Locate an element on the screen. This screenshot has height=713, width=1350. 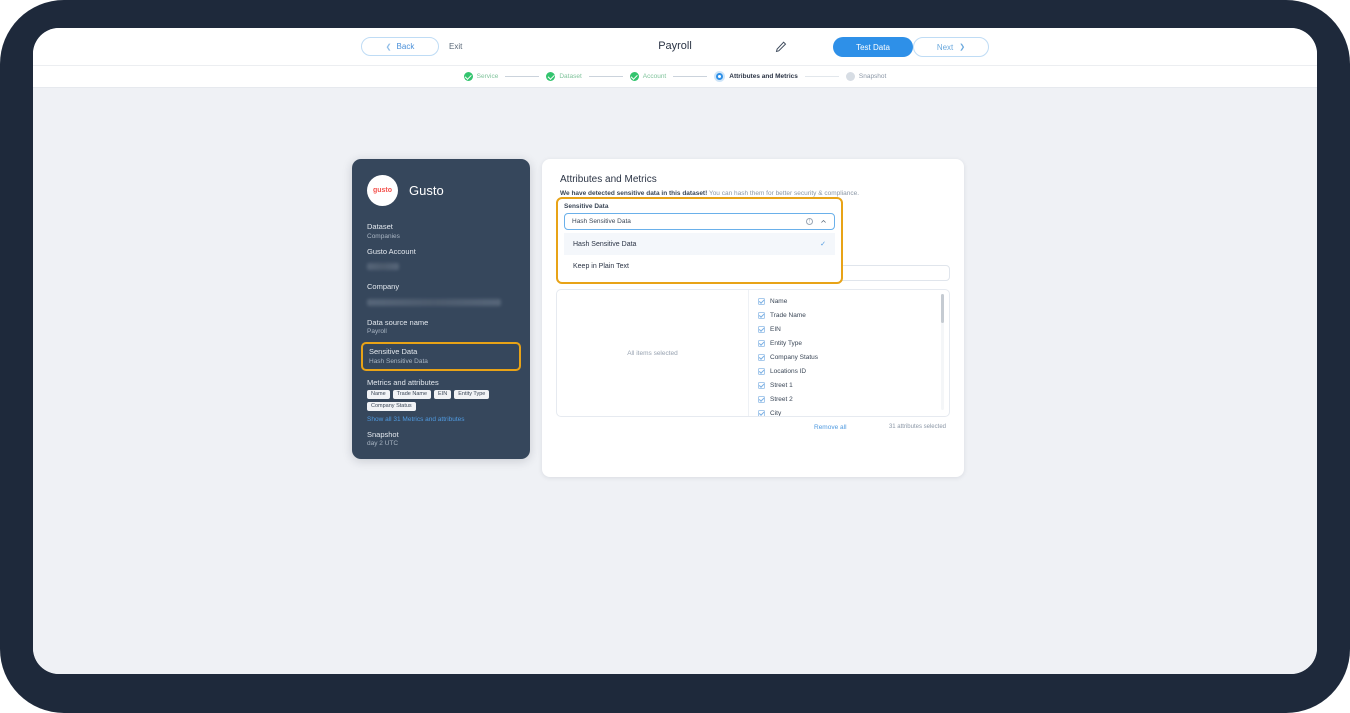
field-label: Gusto Account is located at coordinates (391, 251).